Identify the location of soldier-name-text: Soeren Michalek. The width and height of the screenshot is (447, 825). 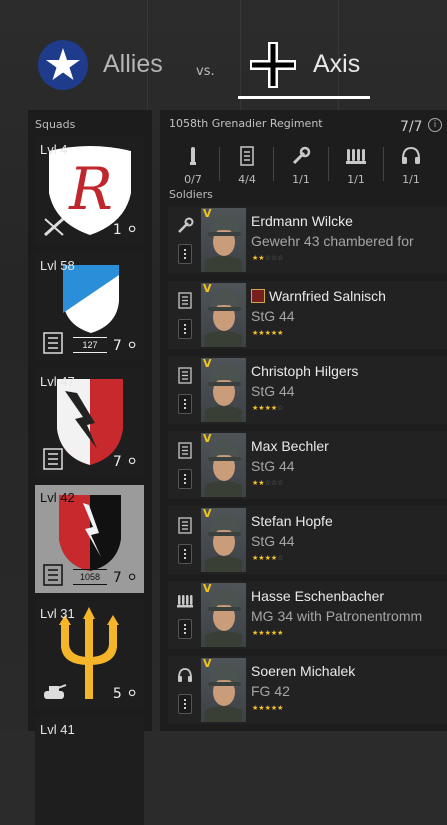
(303, 671).